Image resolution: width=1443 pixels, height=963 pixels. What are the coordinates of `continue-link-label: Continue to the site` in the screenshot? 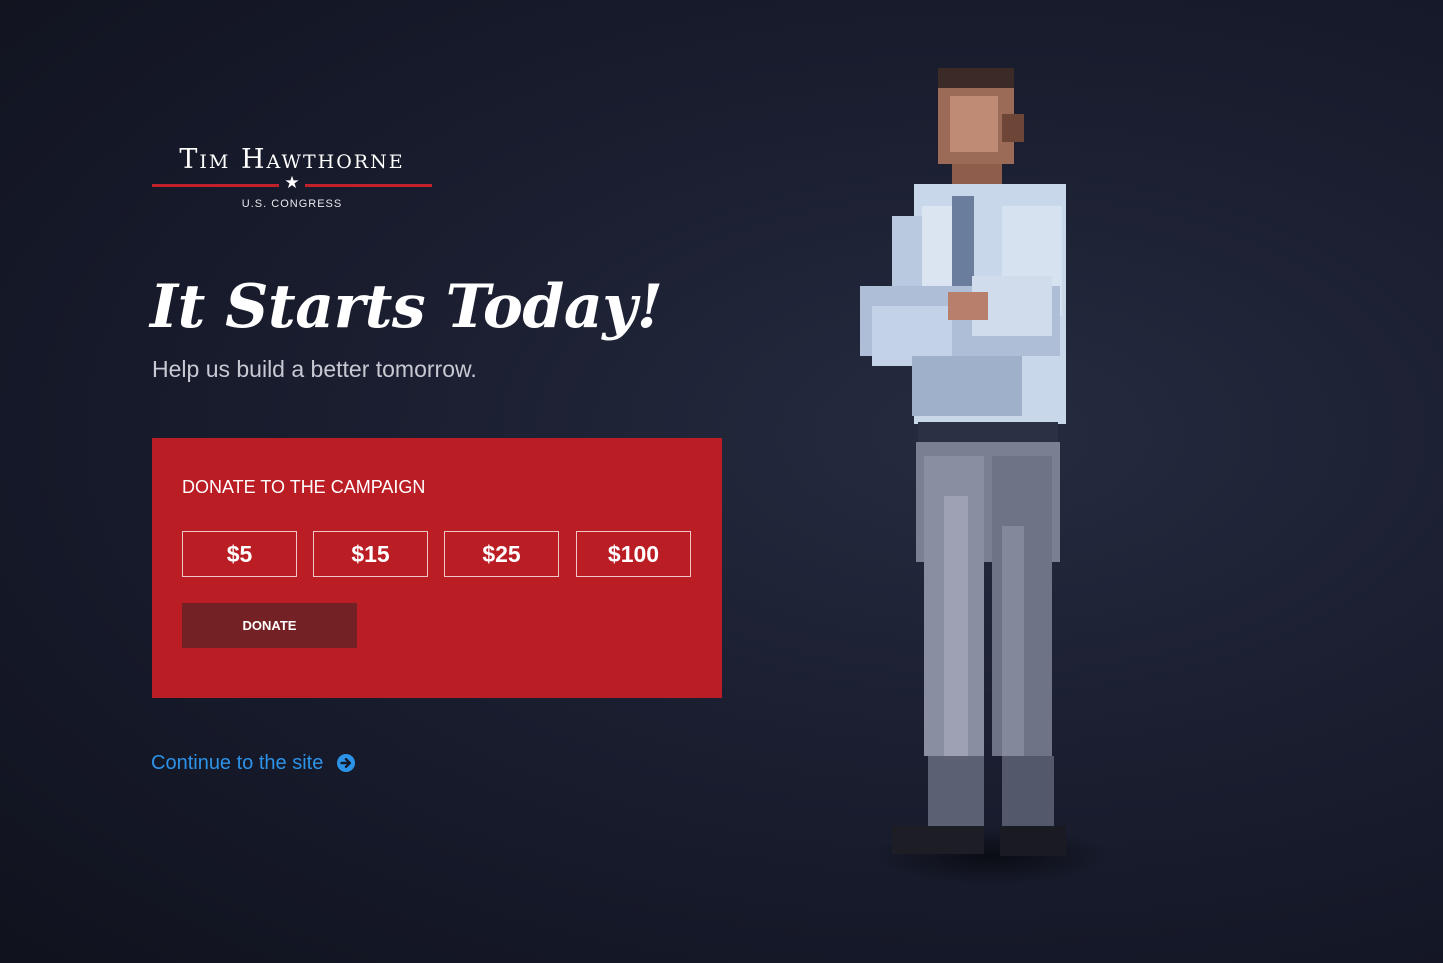 It's located at (237, 762).